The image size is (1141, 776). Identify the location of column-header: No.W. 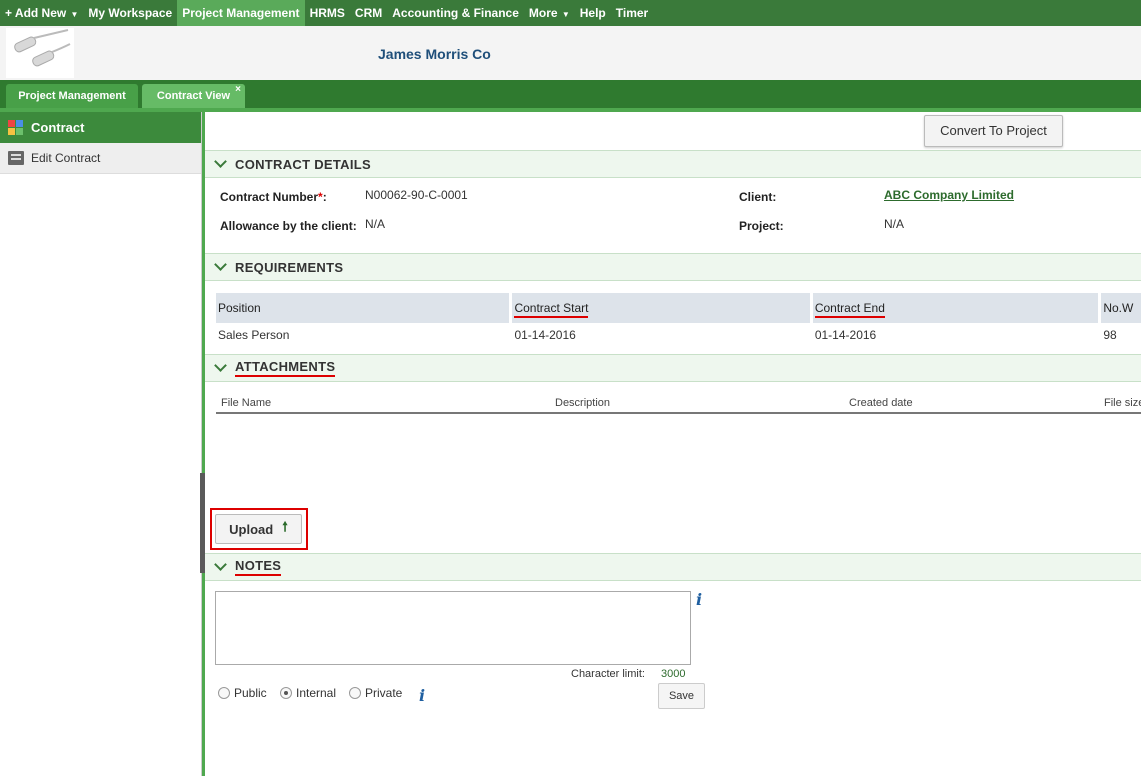
(1121, 308).